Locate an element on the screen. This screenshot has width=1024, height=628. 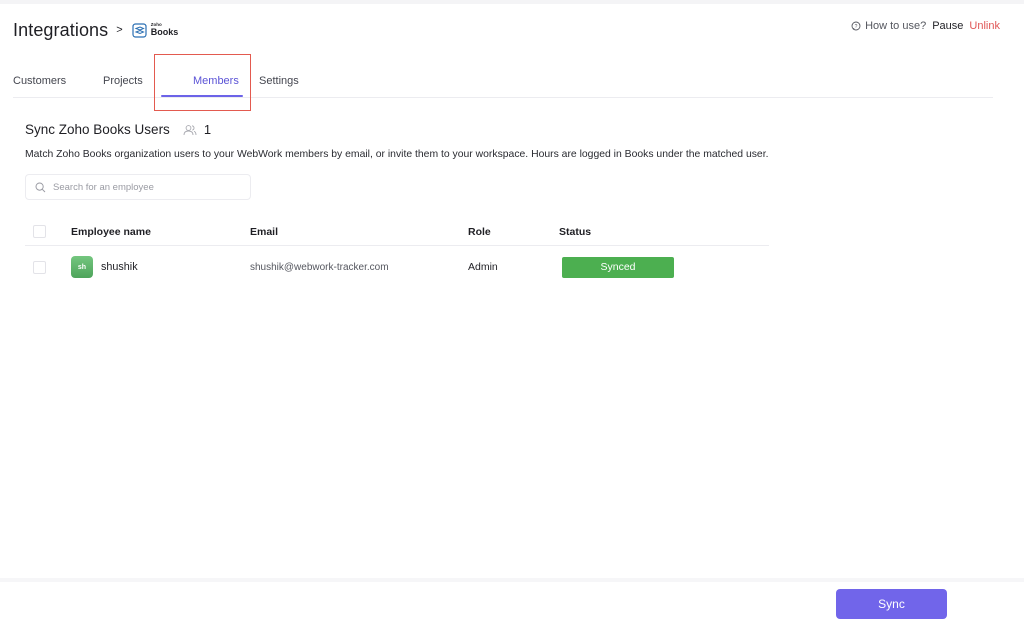
page-title: Integrations is located at coordinates (61, 29).